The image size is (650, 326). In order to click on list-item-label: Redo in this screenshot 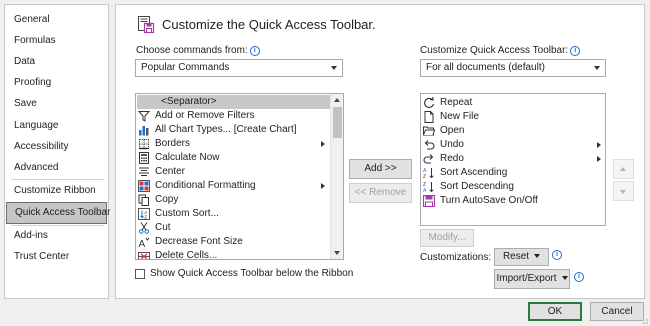, I will do `click(452, 158)`.